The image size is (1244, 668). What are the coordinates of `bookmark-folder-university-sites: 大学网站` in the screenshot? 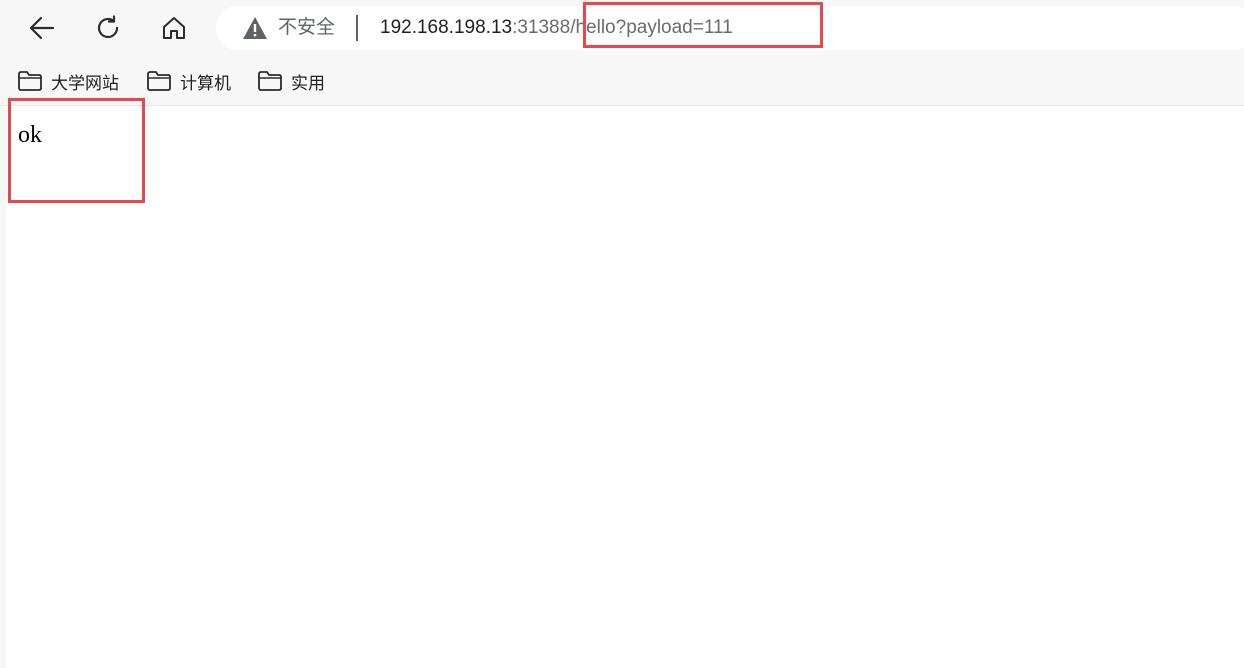 It's located at (68, 81).